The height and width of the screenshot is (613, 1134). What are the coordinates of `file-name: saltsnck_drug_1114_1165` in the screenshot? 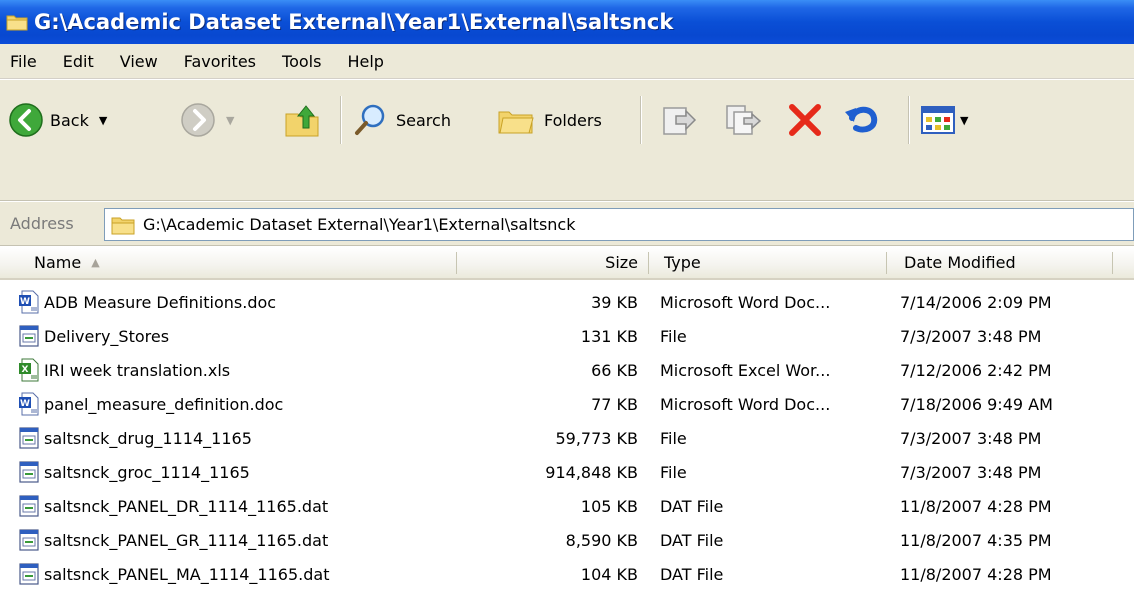 It's located at (148, 438).